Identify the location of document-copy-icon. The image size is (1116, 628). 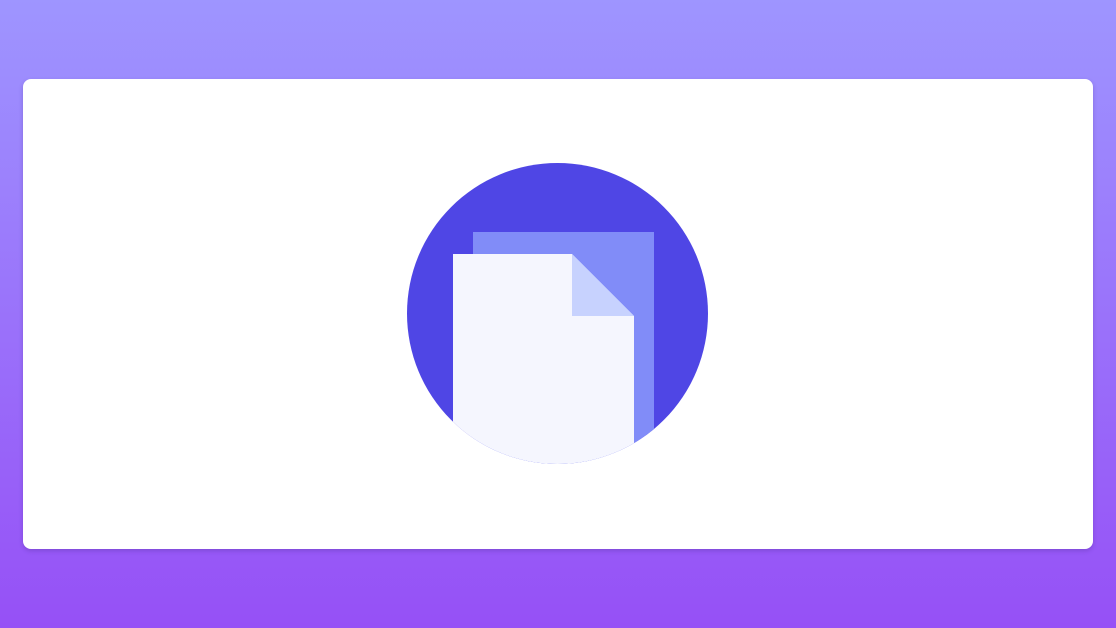
(557, 313).